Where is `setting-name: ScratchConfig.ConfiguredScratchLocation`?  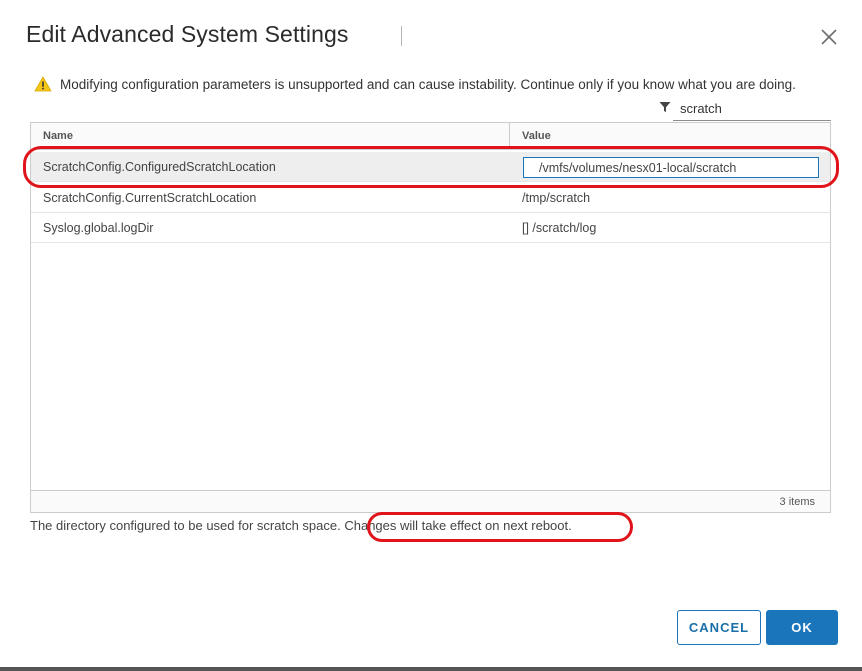
setting-name: ScratchConfig.ConfiguredScratchLocation is located at coordinates (159, 167).